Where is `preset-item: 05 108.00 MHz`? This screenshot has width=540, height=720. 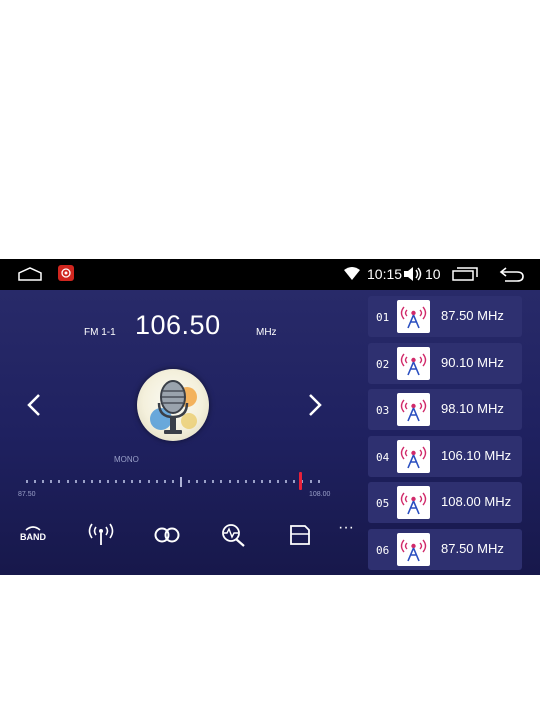
preset-item: 05 108.00 MHz is located at coordinates (445, 502).